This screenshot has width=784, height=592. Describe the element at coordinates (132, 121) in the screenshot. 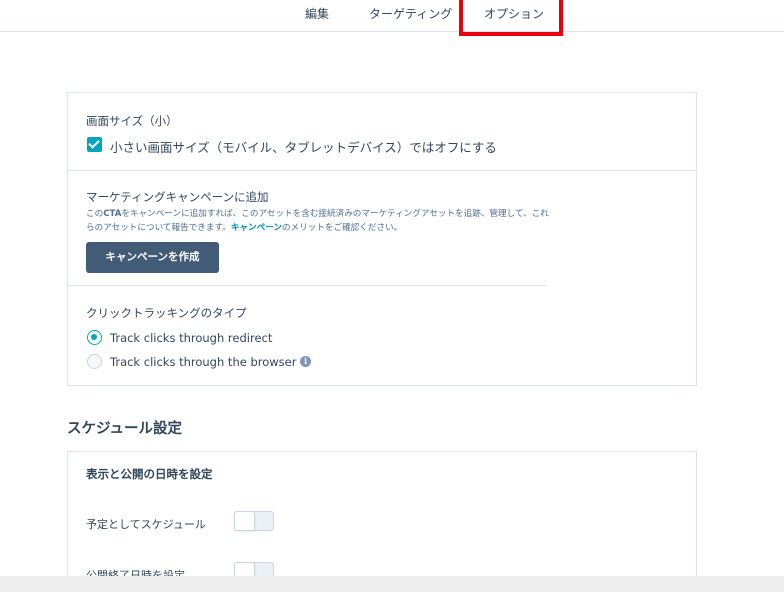

I see `screen-size-label: 画面サイズ（小）` at that location.